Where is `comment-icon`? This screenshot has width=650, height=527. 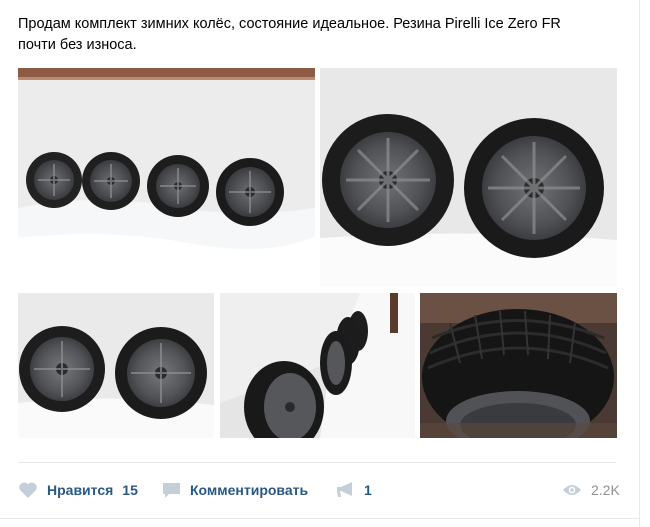 comment-icon is located at coordinates (171, 490).